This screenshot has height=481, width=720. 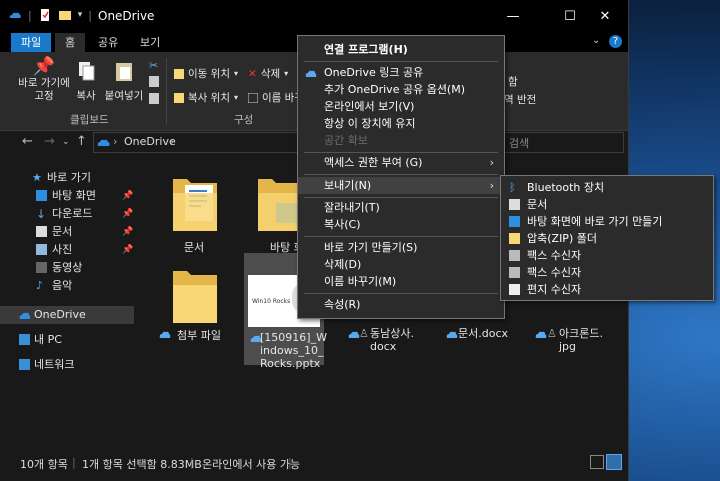 I want to click on nav-item-music: ♪ 음악, so click(x=67, y=286).